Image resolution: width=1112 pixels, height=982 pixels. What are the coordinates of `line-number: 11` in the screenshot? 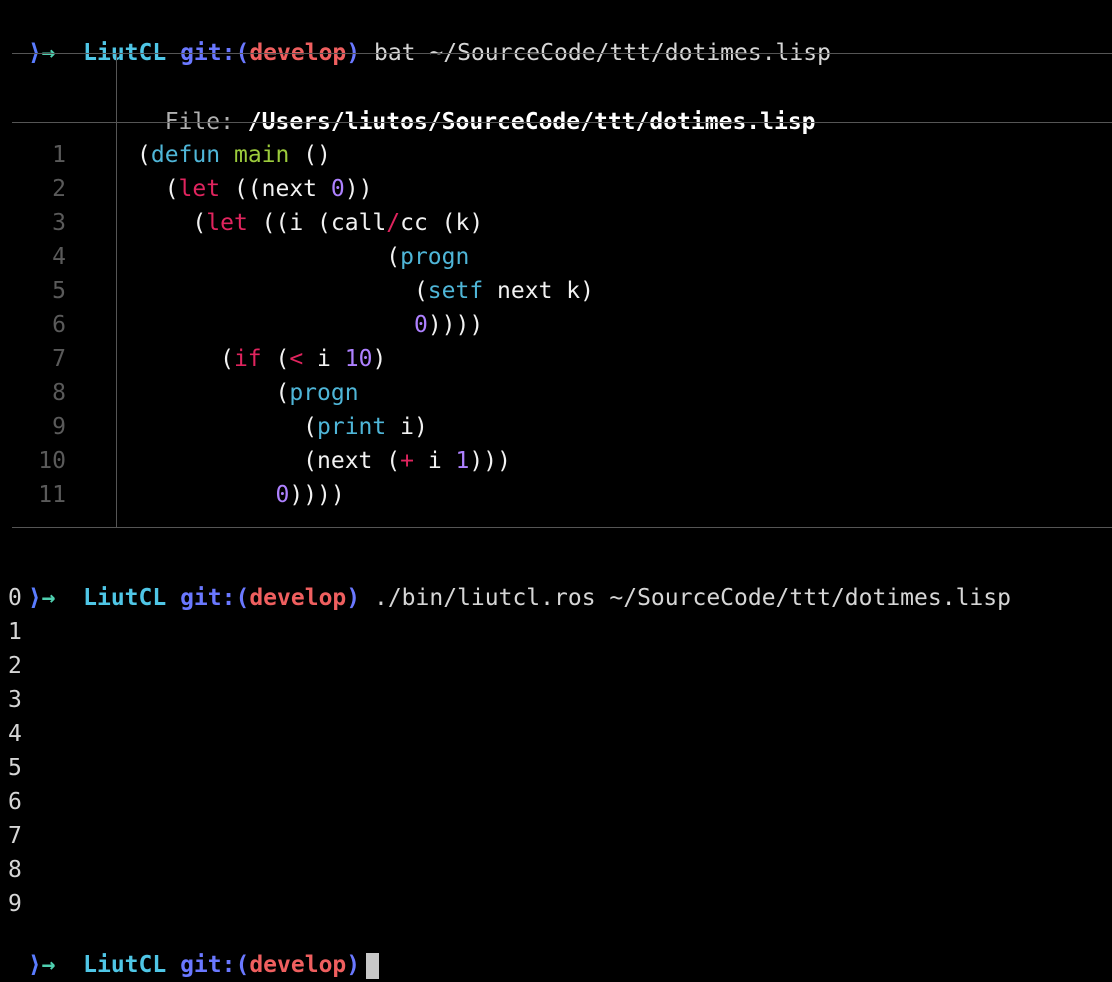 It's located at (52, 495).